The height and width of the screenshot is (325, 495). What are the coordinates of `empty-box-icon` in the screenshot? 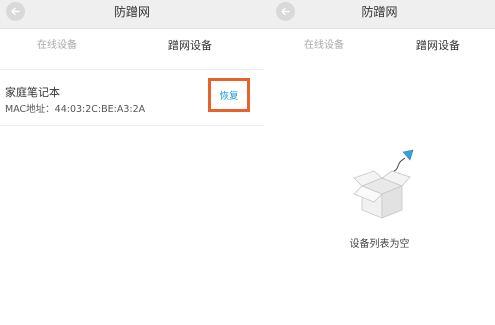 It's located at (383, 184).